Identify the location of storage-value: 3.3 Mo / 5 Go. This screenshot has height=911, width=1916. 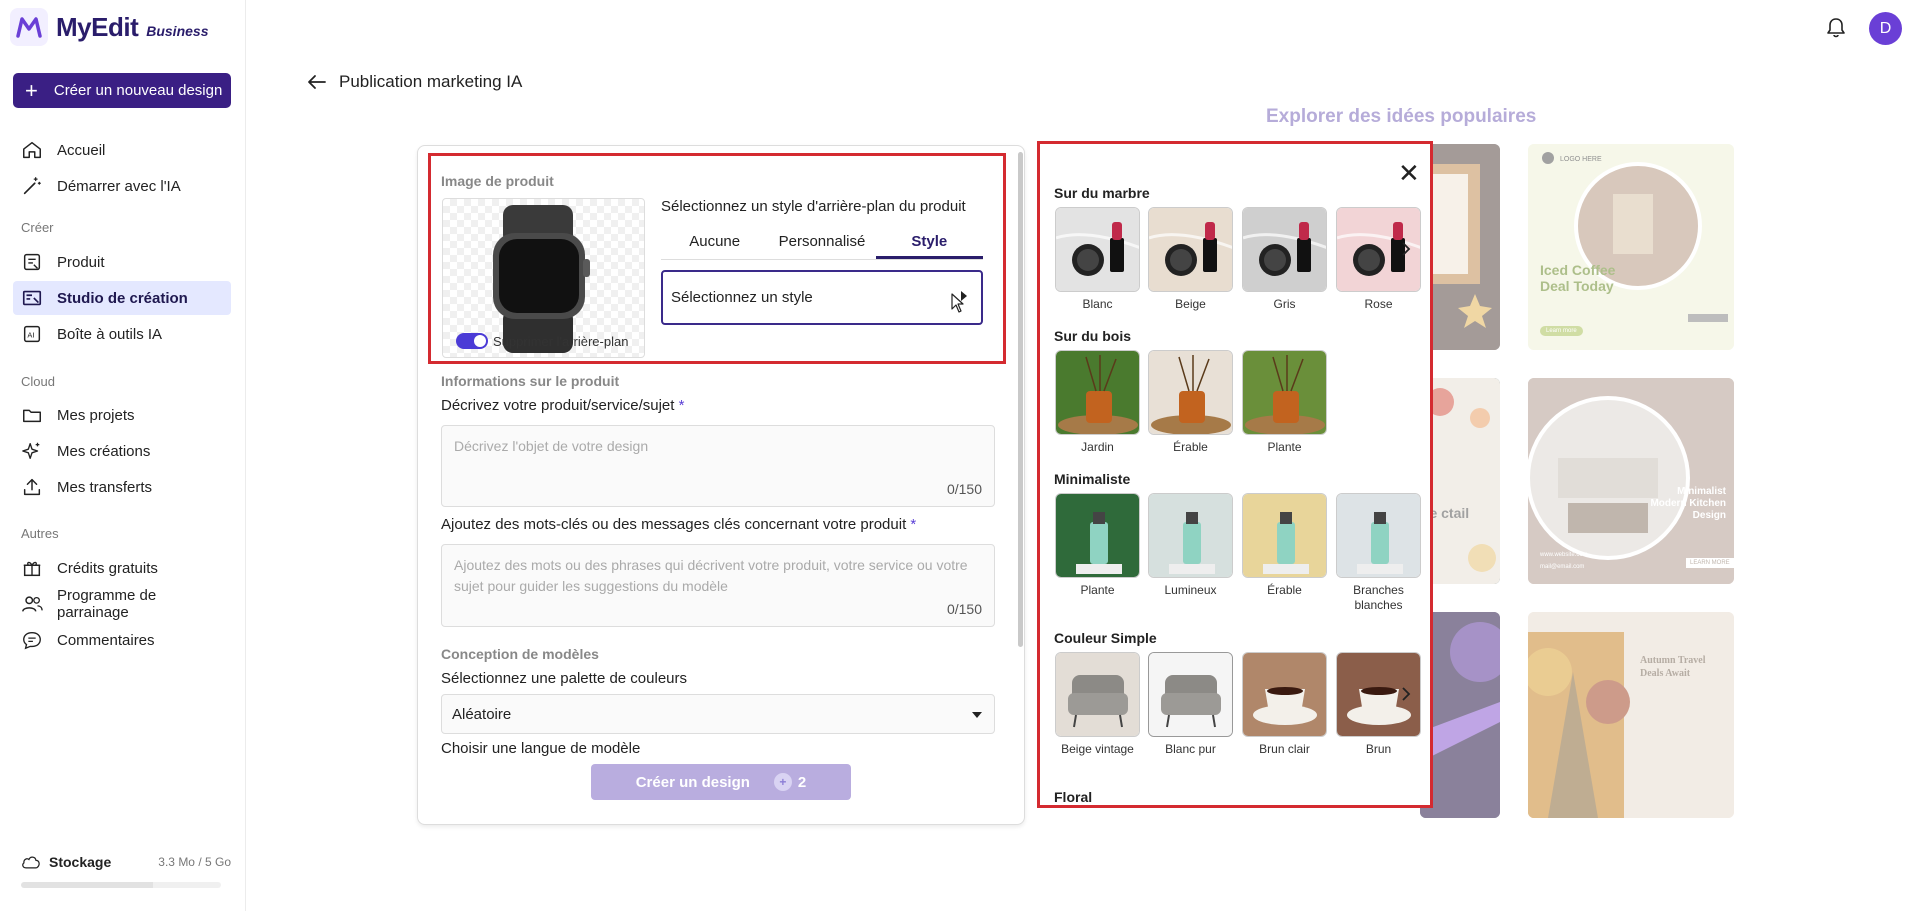
(194, 862).